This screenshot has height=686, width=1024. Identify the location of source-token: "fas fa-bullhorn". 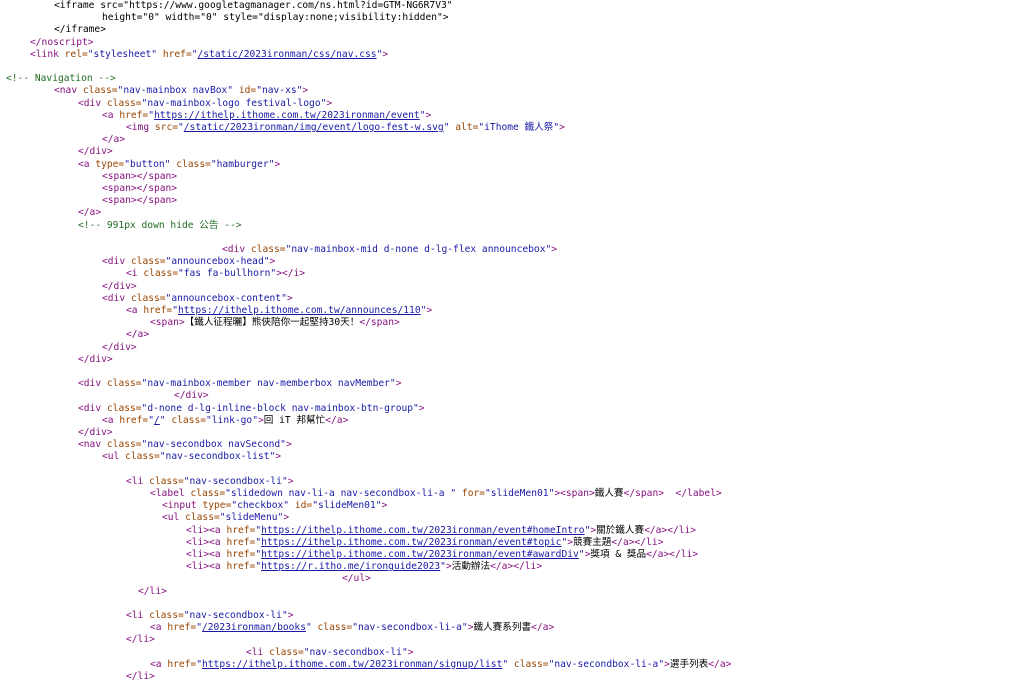
(227, 274).